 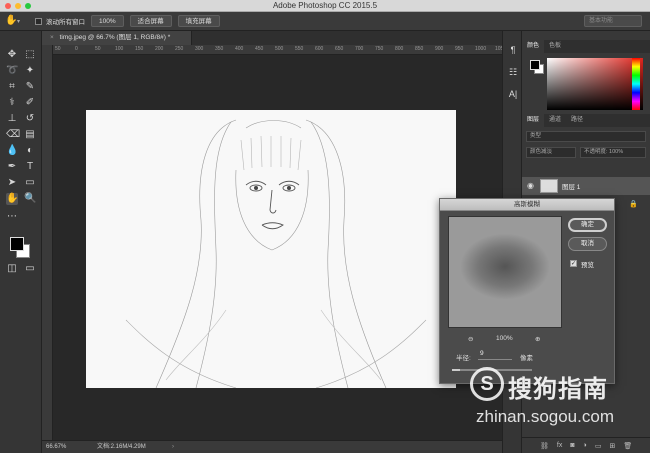 What do you see at coordinates (150, 21) in the screenshot?
I see `fit-screen-button: 适合屏幕` at bounding box center [150, 21].